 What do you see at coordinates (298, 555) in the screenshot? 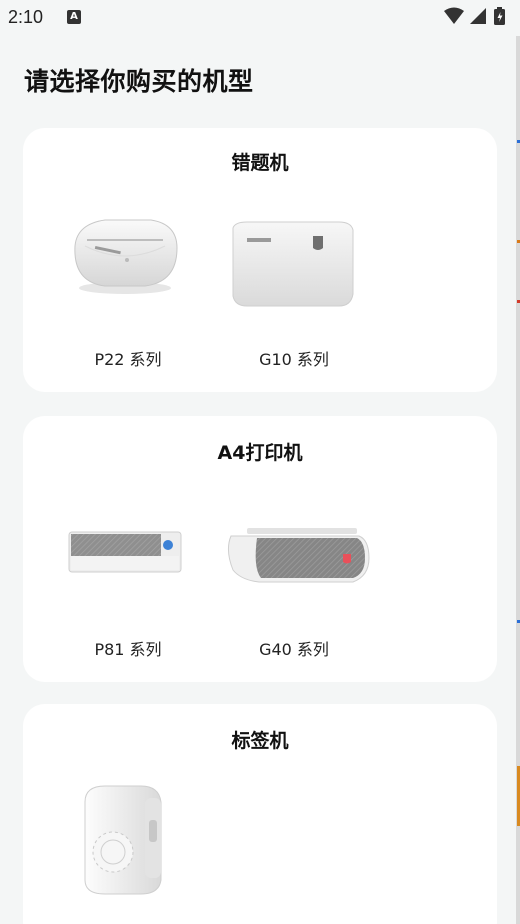
I see `g40-printer-image` at bounding box center [298, 555].